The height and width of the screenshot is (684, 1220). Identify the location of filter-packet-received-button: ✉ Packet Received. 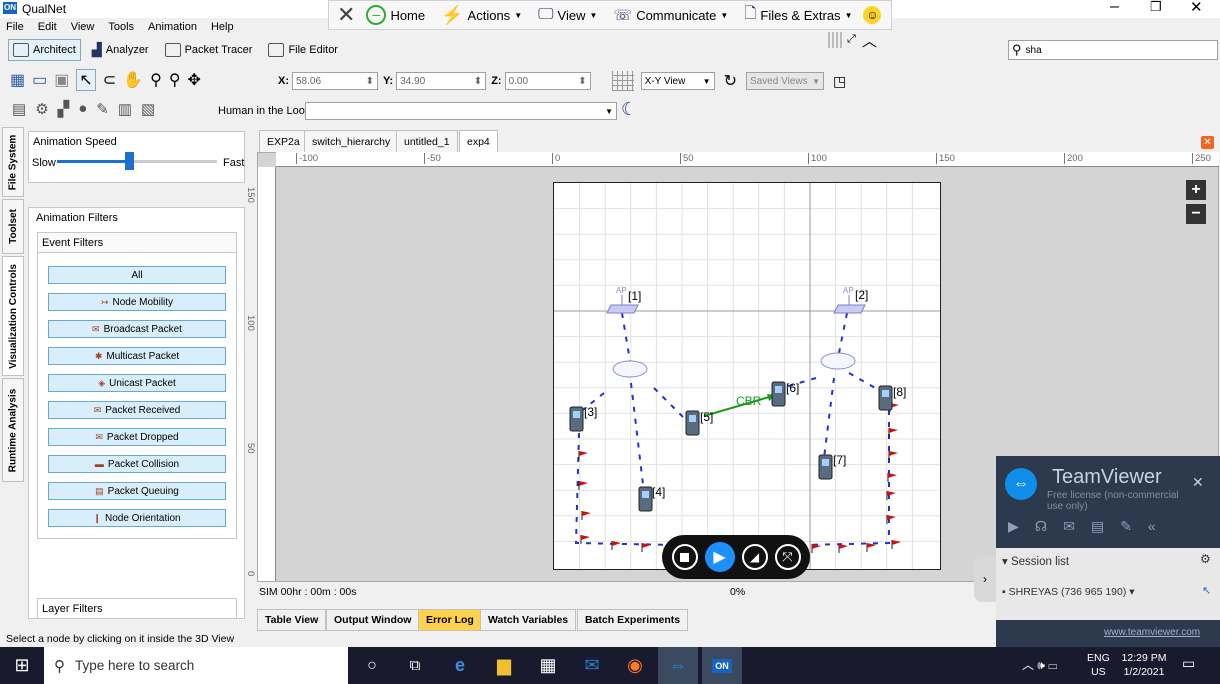
(137, 410).